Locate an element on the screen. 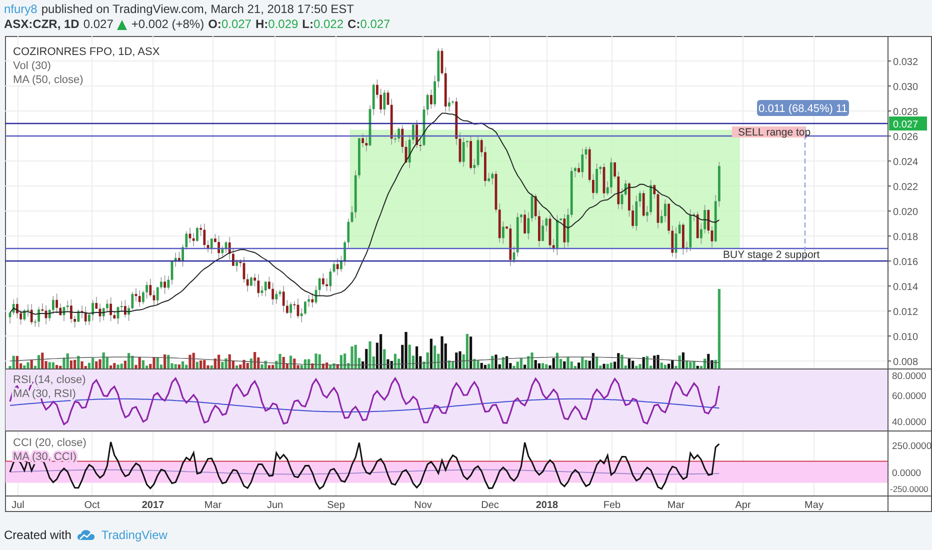 The height and width of the screenshot is (550, 932). time-axis-label: Jul is located at coordinates (18, 505).